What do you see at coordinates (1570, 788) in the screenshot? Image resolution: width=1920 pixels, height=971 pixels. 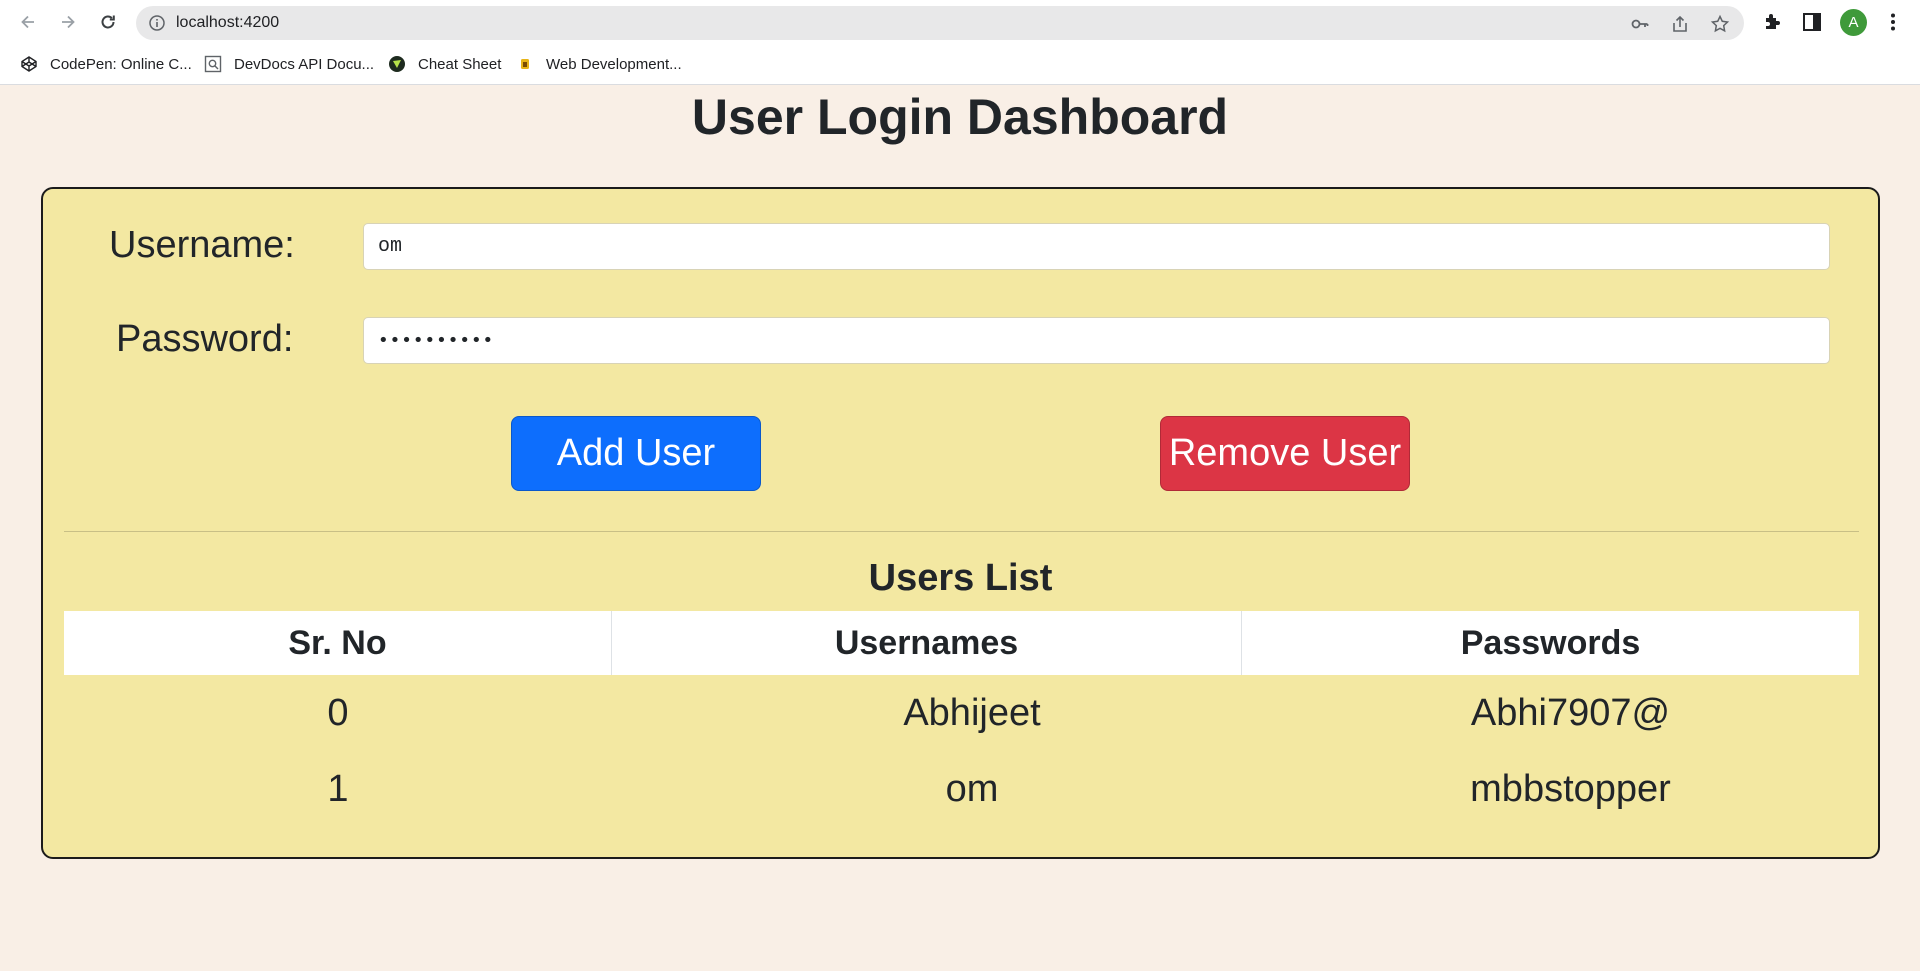 I see `table-cell-password: mbbstopper` at bounding box center [1570, 788].